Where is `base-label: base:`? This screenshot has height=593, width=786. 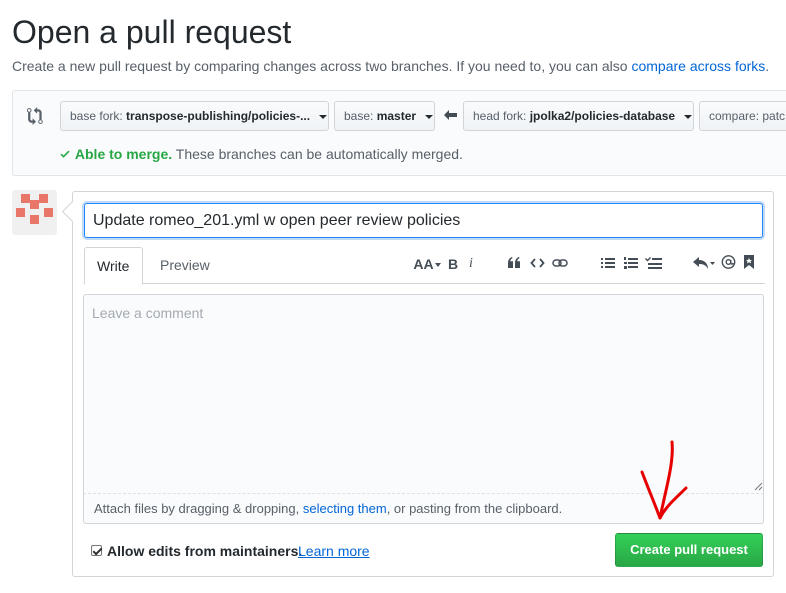
base-label: base: is located at coordinates (359, 116).